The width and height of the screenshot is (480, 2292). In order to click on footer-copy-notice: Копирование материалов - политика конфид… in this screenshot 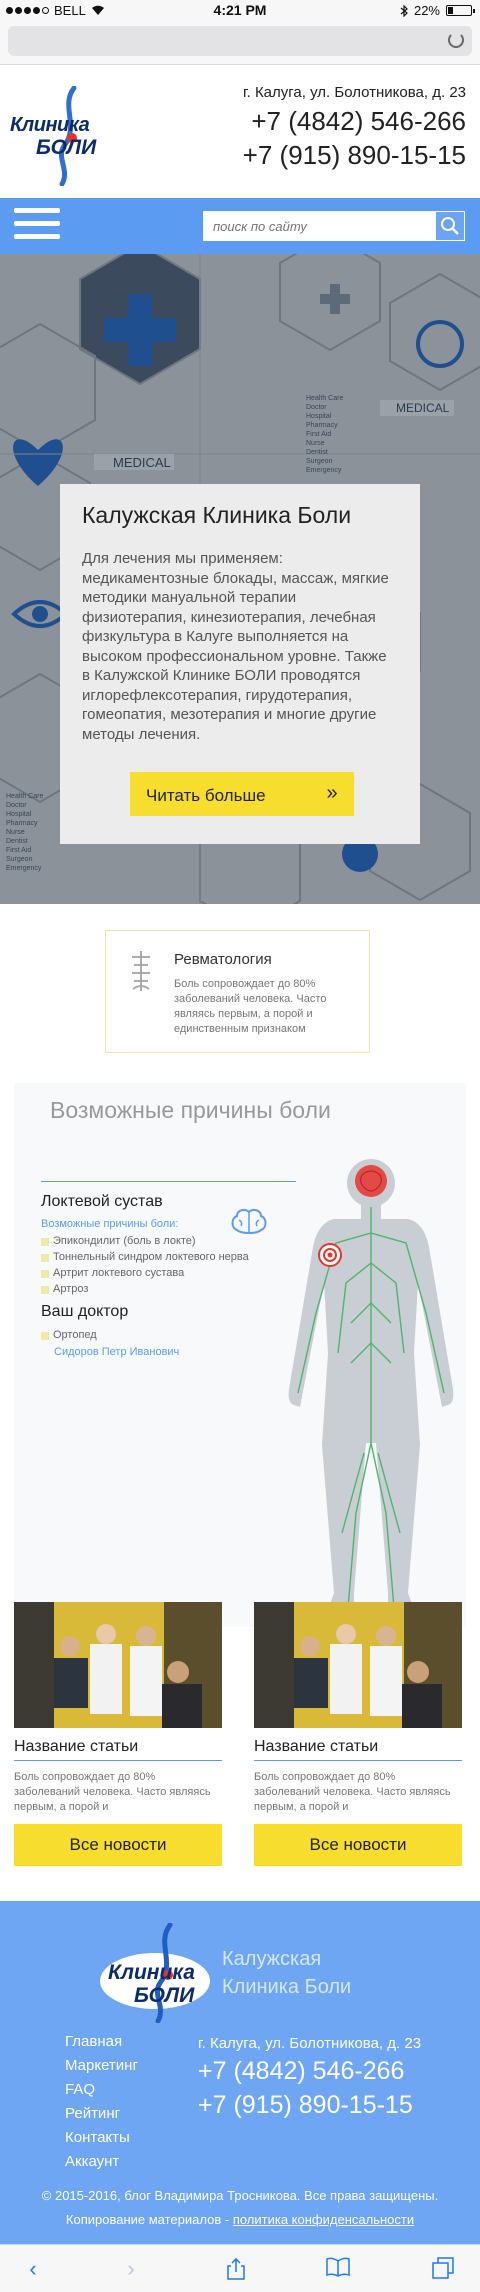, I will do `click(240, 2219)`.